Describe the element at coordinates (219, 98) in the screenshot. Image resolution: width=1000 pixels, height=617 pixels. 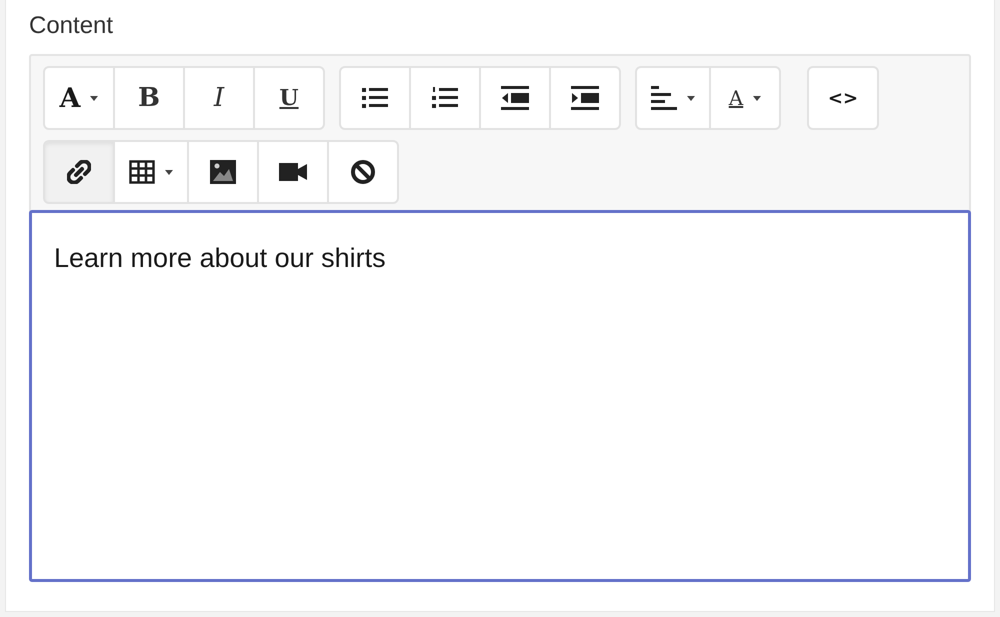
I see `italic-button: I` at that location.